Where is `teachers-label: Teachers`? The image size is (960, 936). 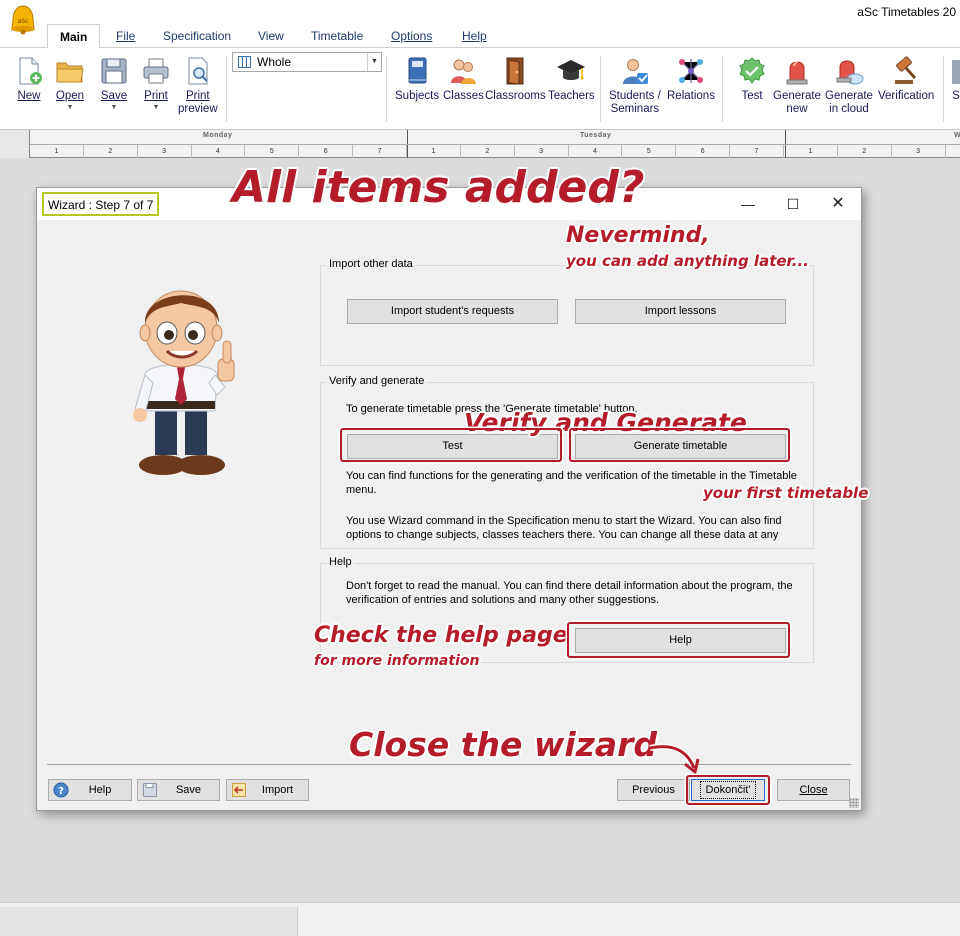
teachers-label: Teachers is located at coordinates (571, 96).